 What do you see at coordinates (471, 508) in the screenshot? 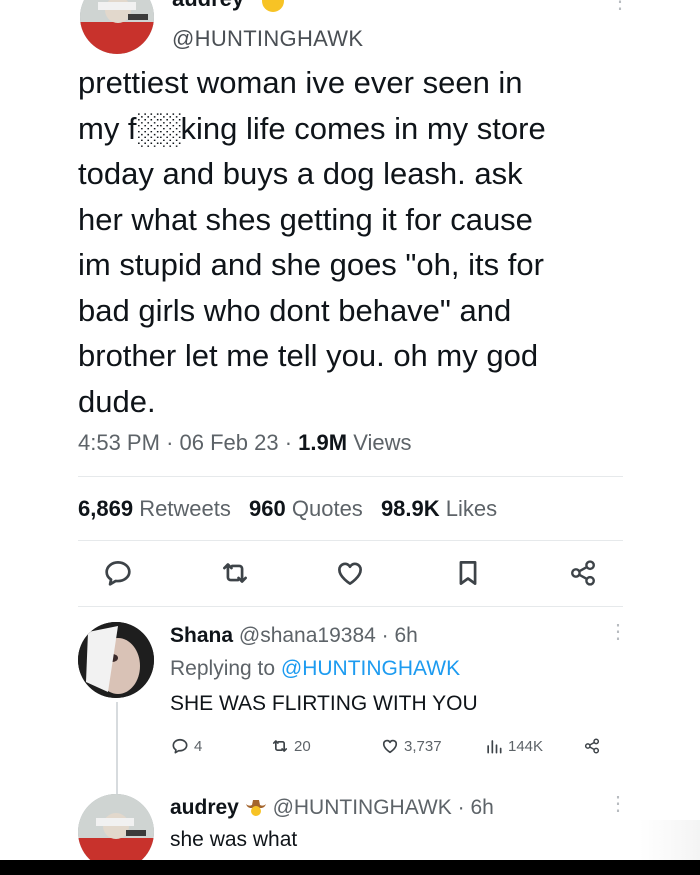
I see `likes-label: Likes` at bounding box center [471, 508].